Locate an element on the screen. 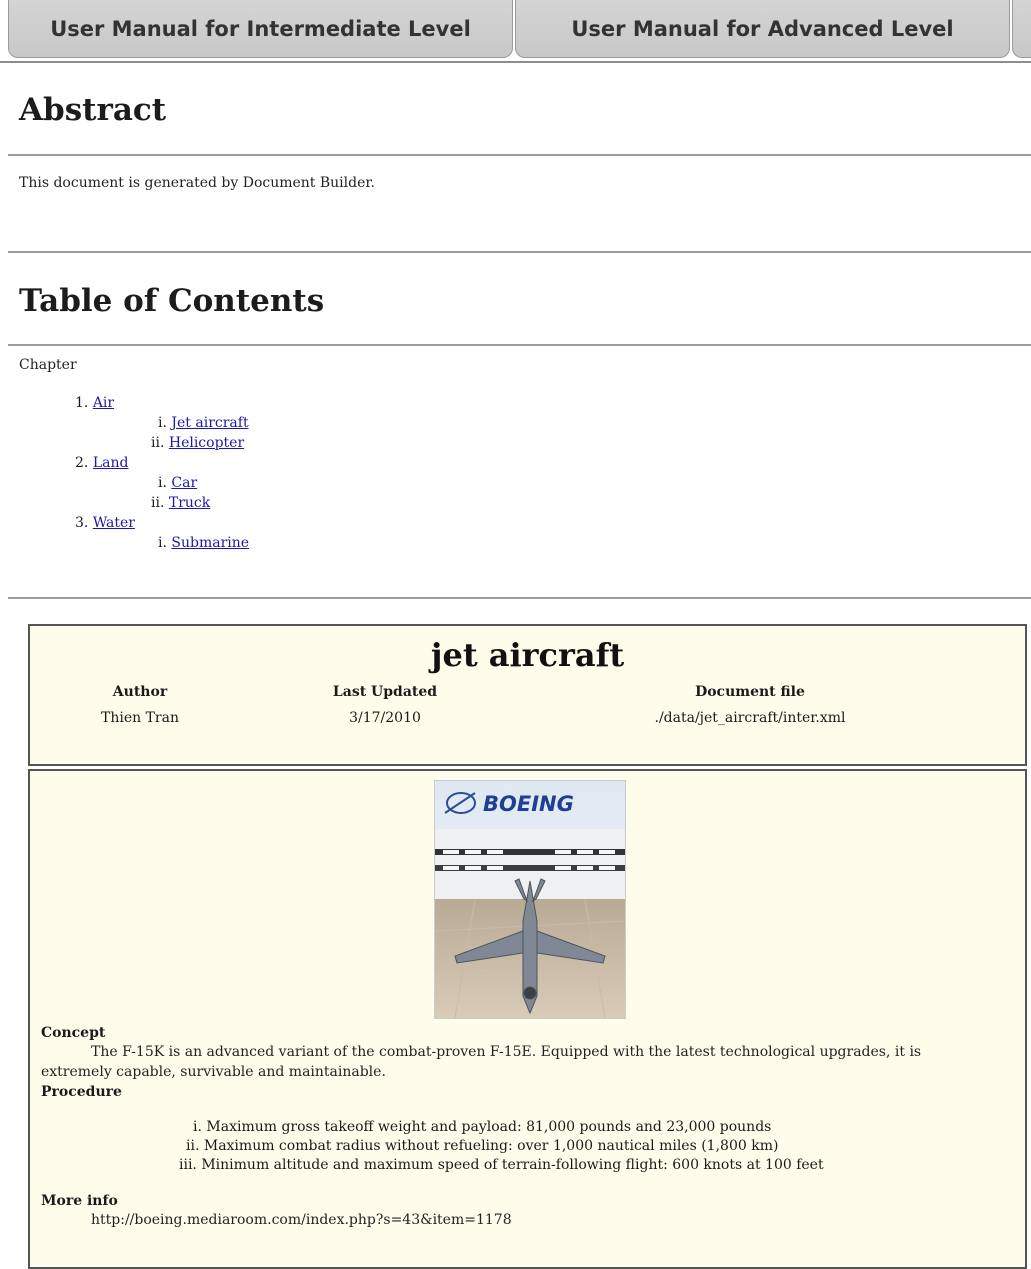 The width and height of the screenshot is (1031, 1269). procedure-label: Procedure is located at coordinates (81, 1092).